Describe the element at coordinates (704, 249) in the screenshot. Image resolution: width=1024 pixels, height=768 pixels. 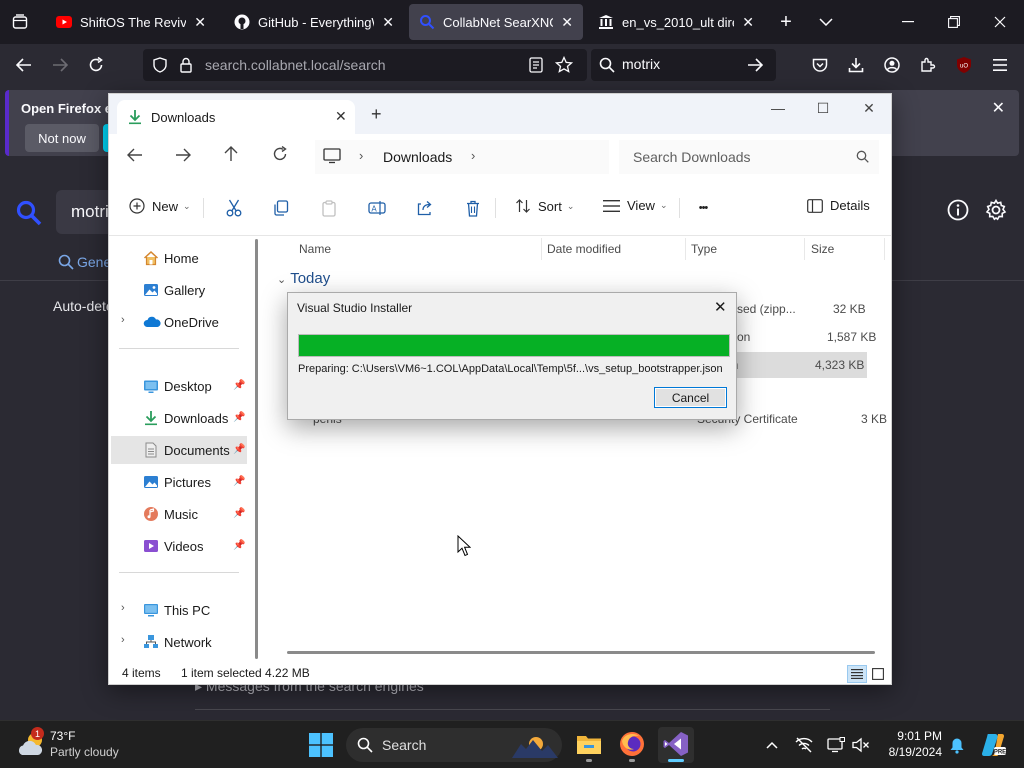
I see `column-header-type: Type` at that location.